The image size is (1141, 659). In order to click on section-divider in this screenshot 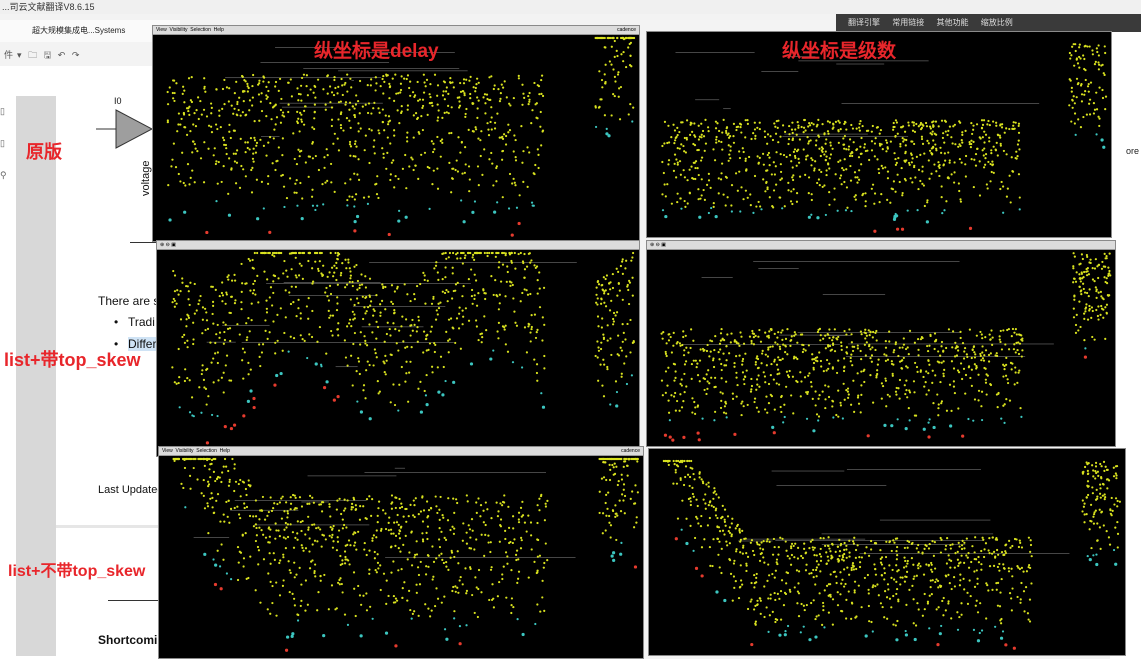, I will do `click(108, 526)`.